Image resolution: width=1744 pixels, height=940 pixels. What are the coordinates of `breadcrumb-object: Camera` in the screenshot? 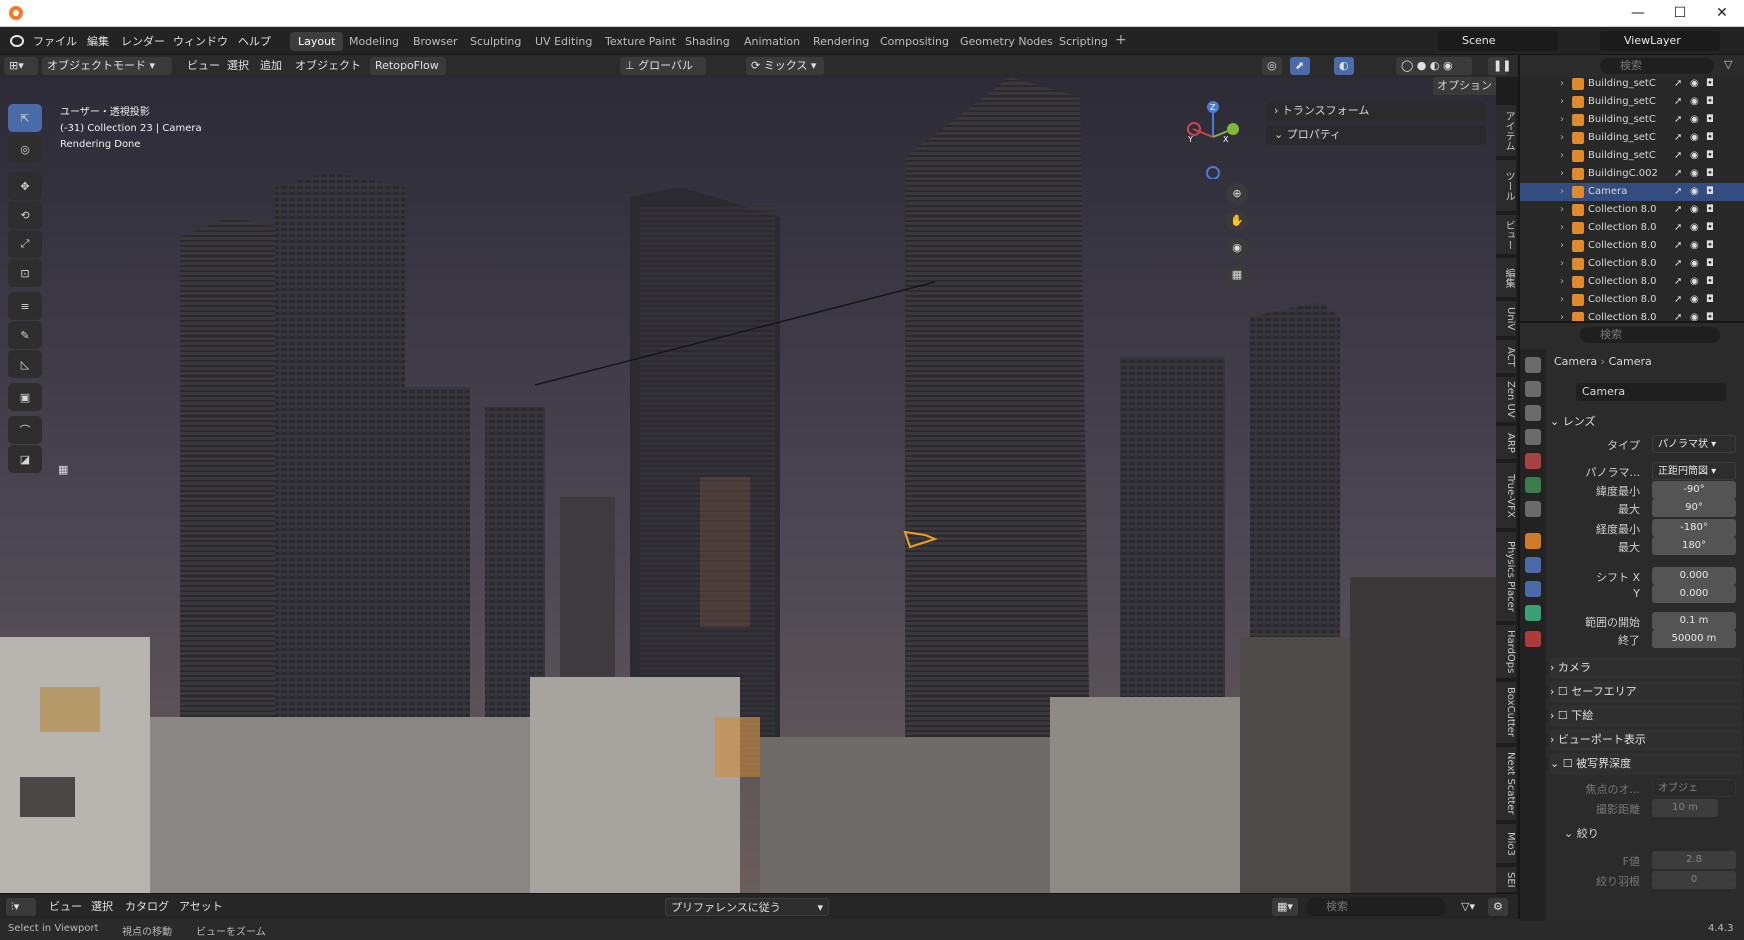 It's located at (1575, 361).